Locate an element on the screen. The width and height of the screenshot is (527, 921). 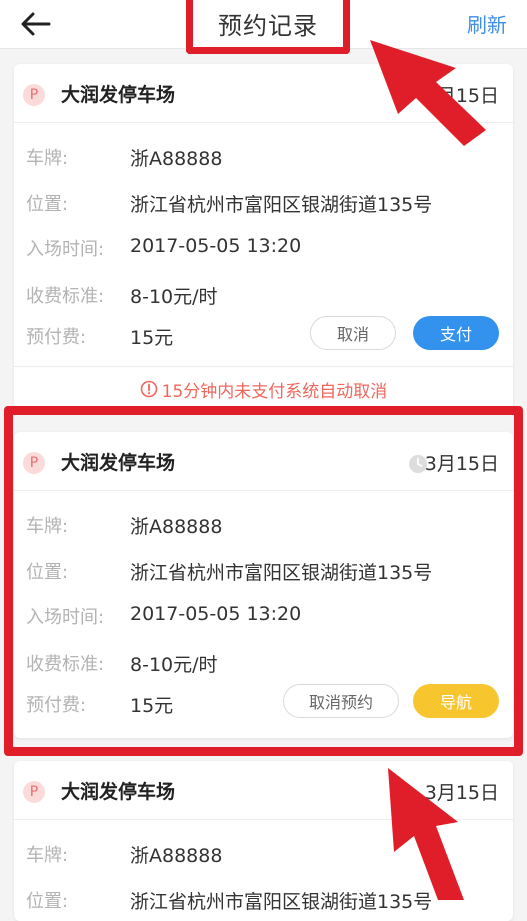
navigate-button: 导航 is located at coordinates (456, 701).